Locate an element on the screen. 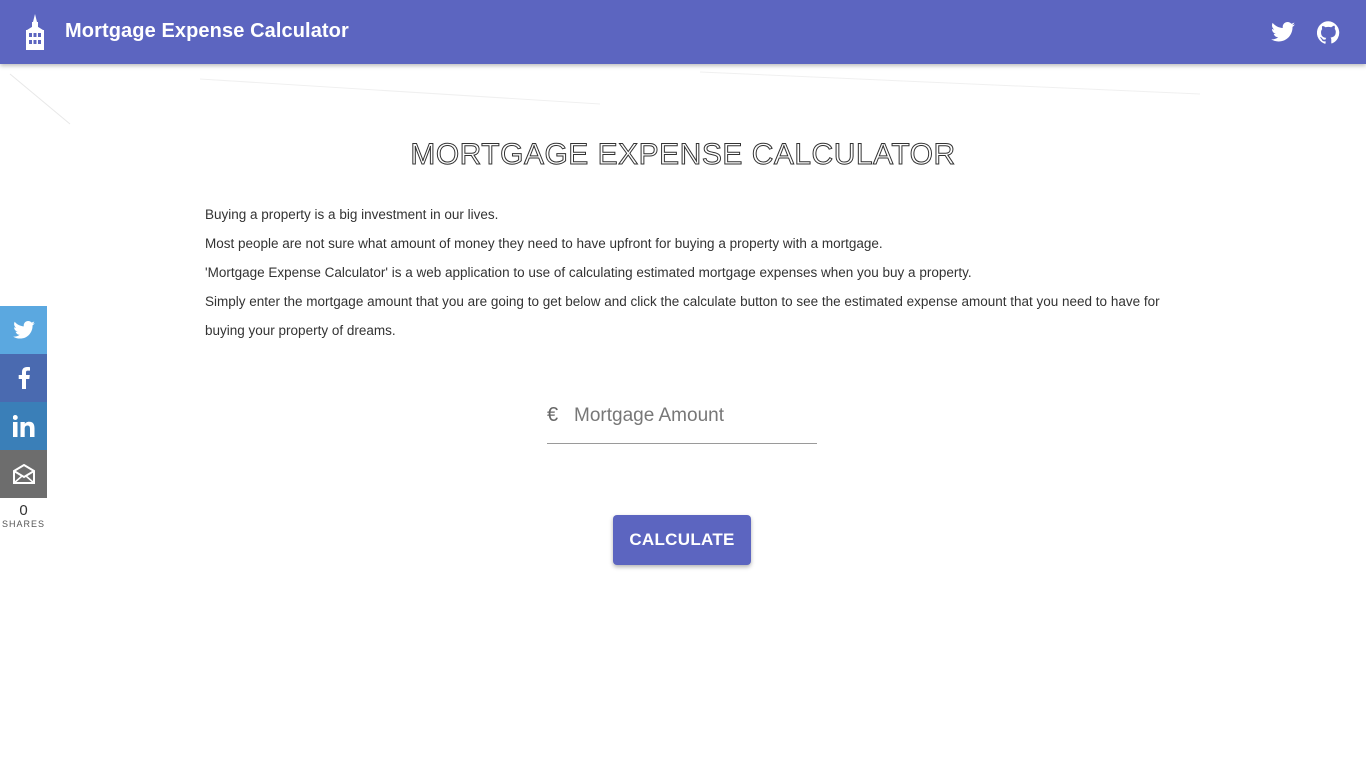 Image resolution: width=1366 pixels, height=760 pixels. share-email-button is located at coordinates (23, 474).